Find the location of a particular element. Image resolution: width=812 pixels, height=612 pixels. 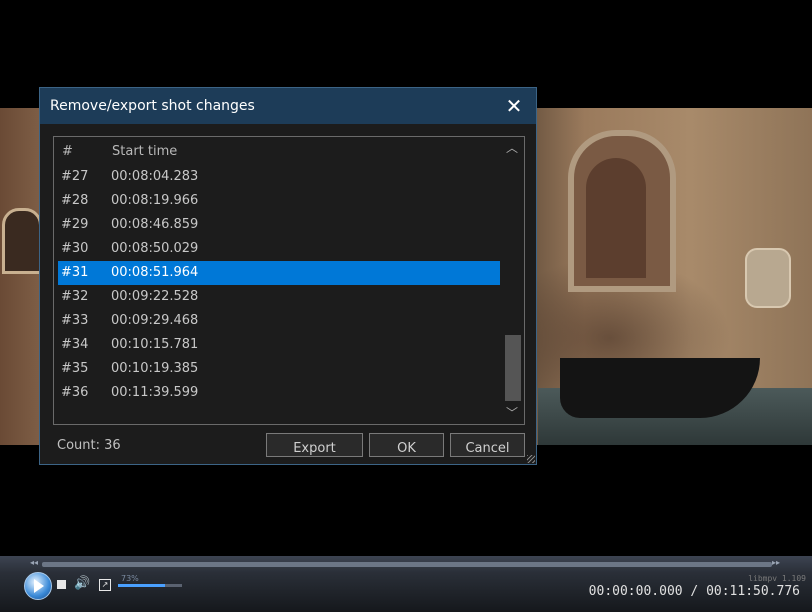

shot-number: #36 is located at coordinates (75, 392).